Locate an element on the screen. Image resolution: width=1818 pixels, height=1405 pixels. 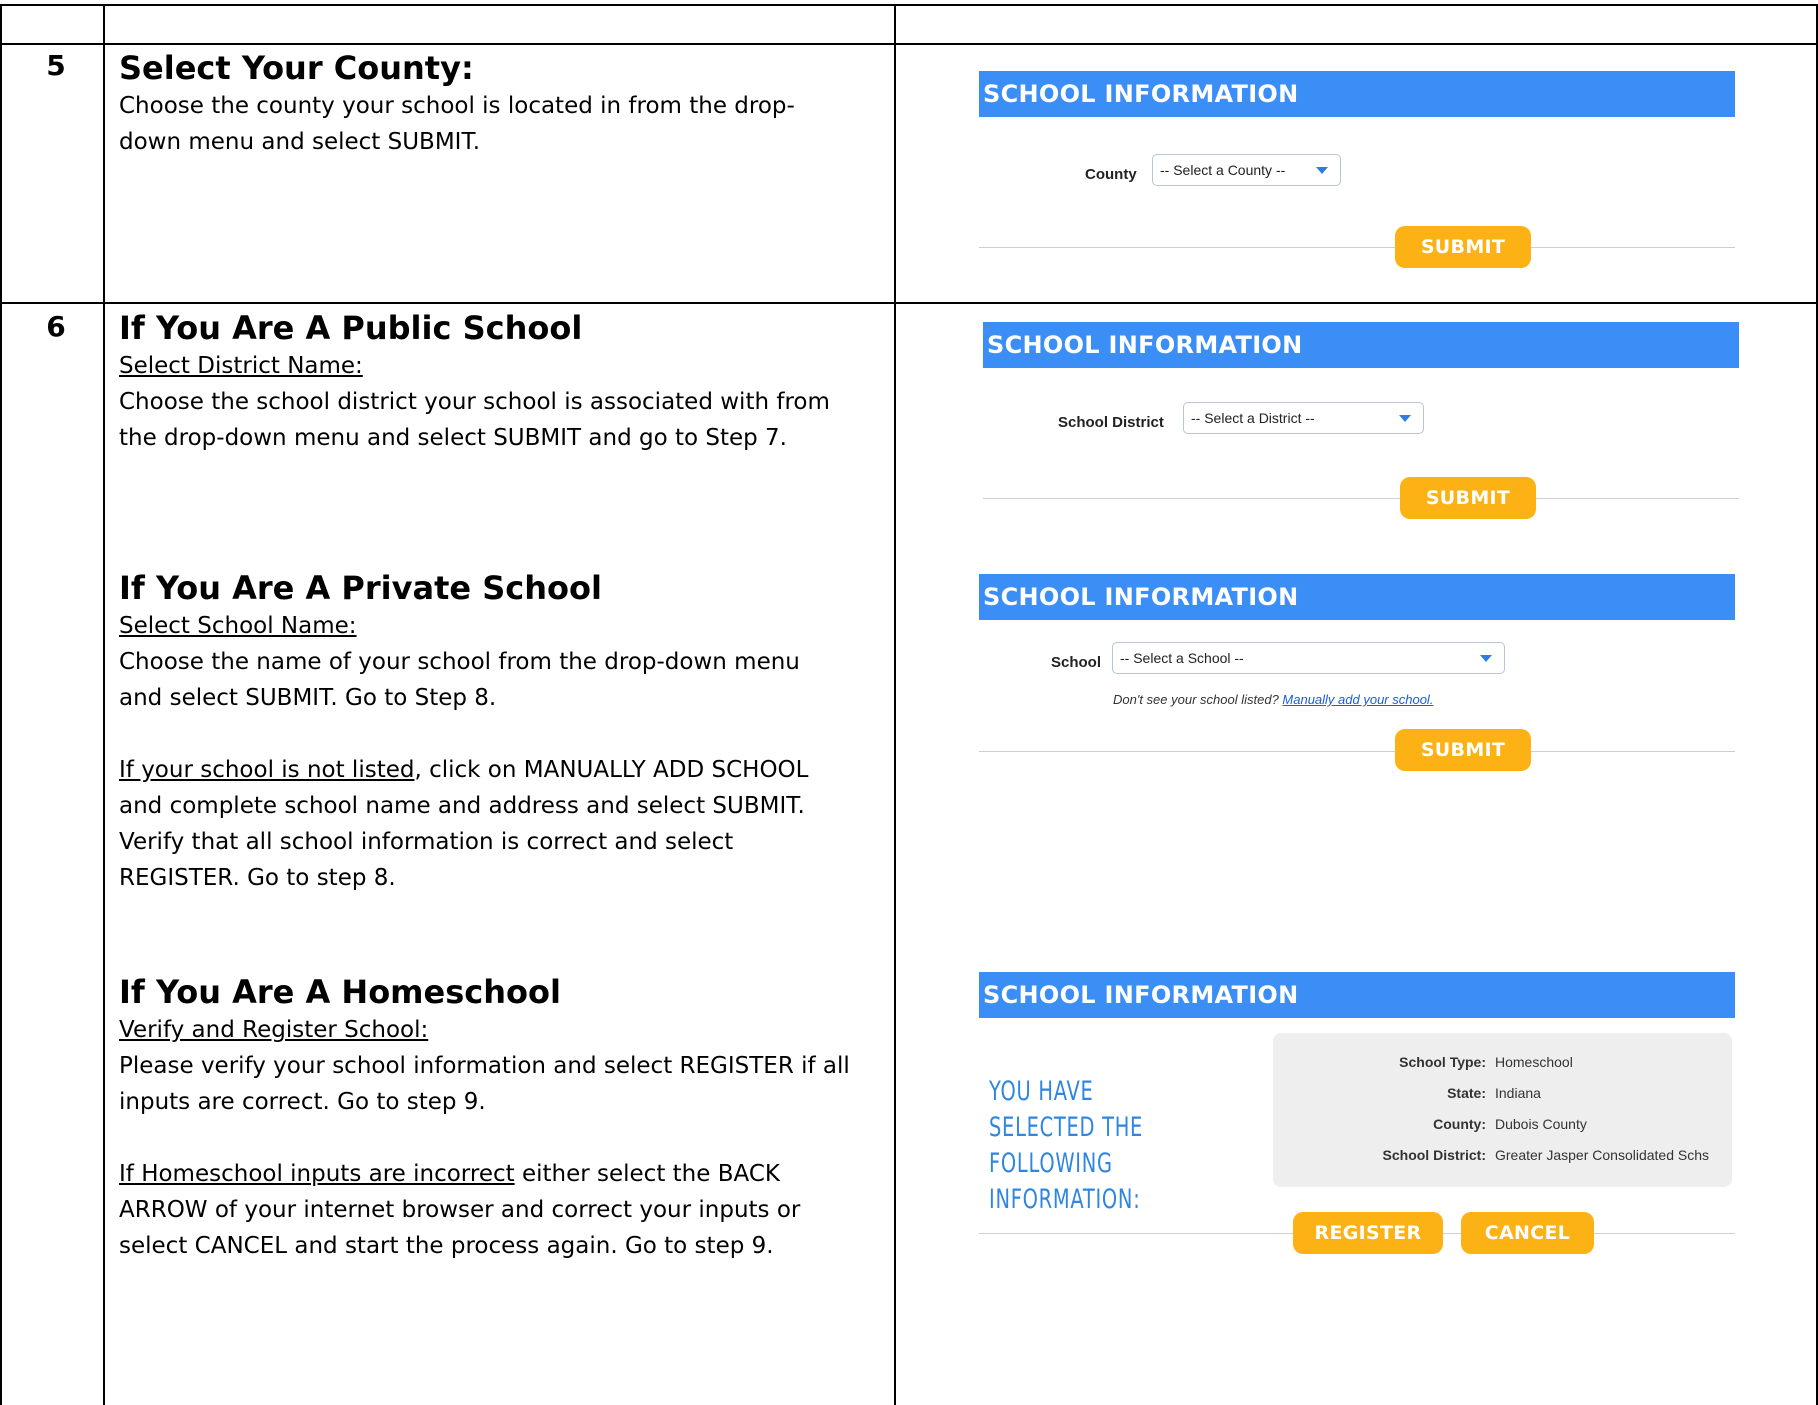
info-row: School Type: Homeschool is located at coordinates (1502, 1066).